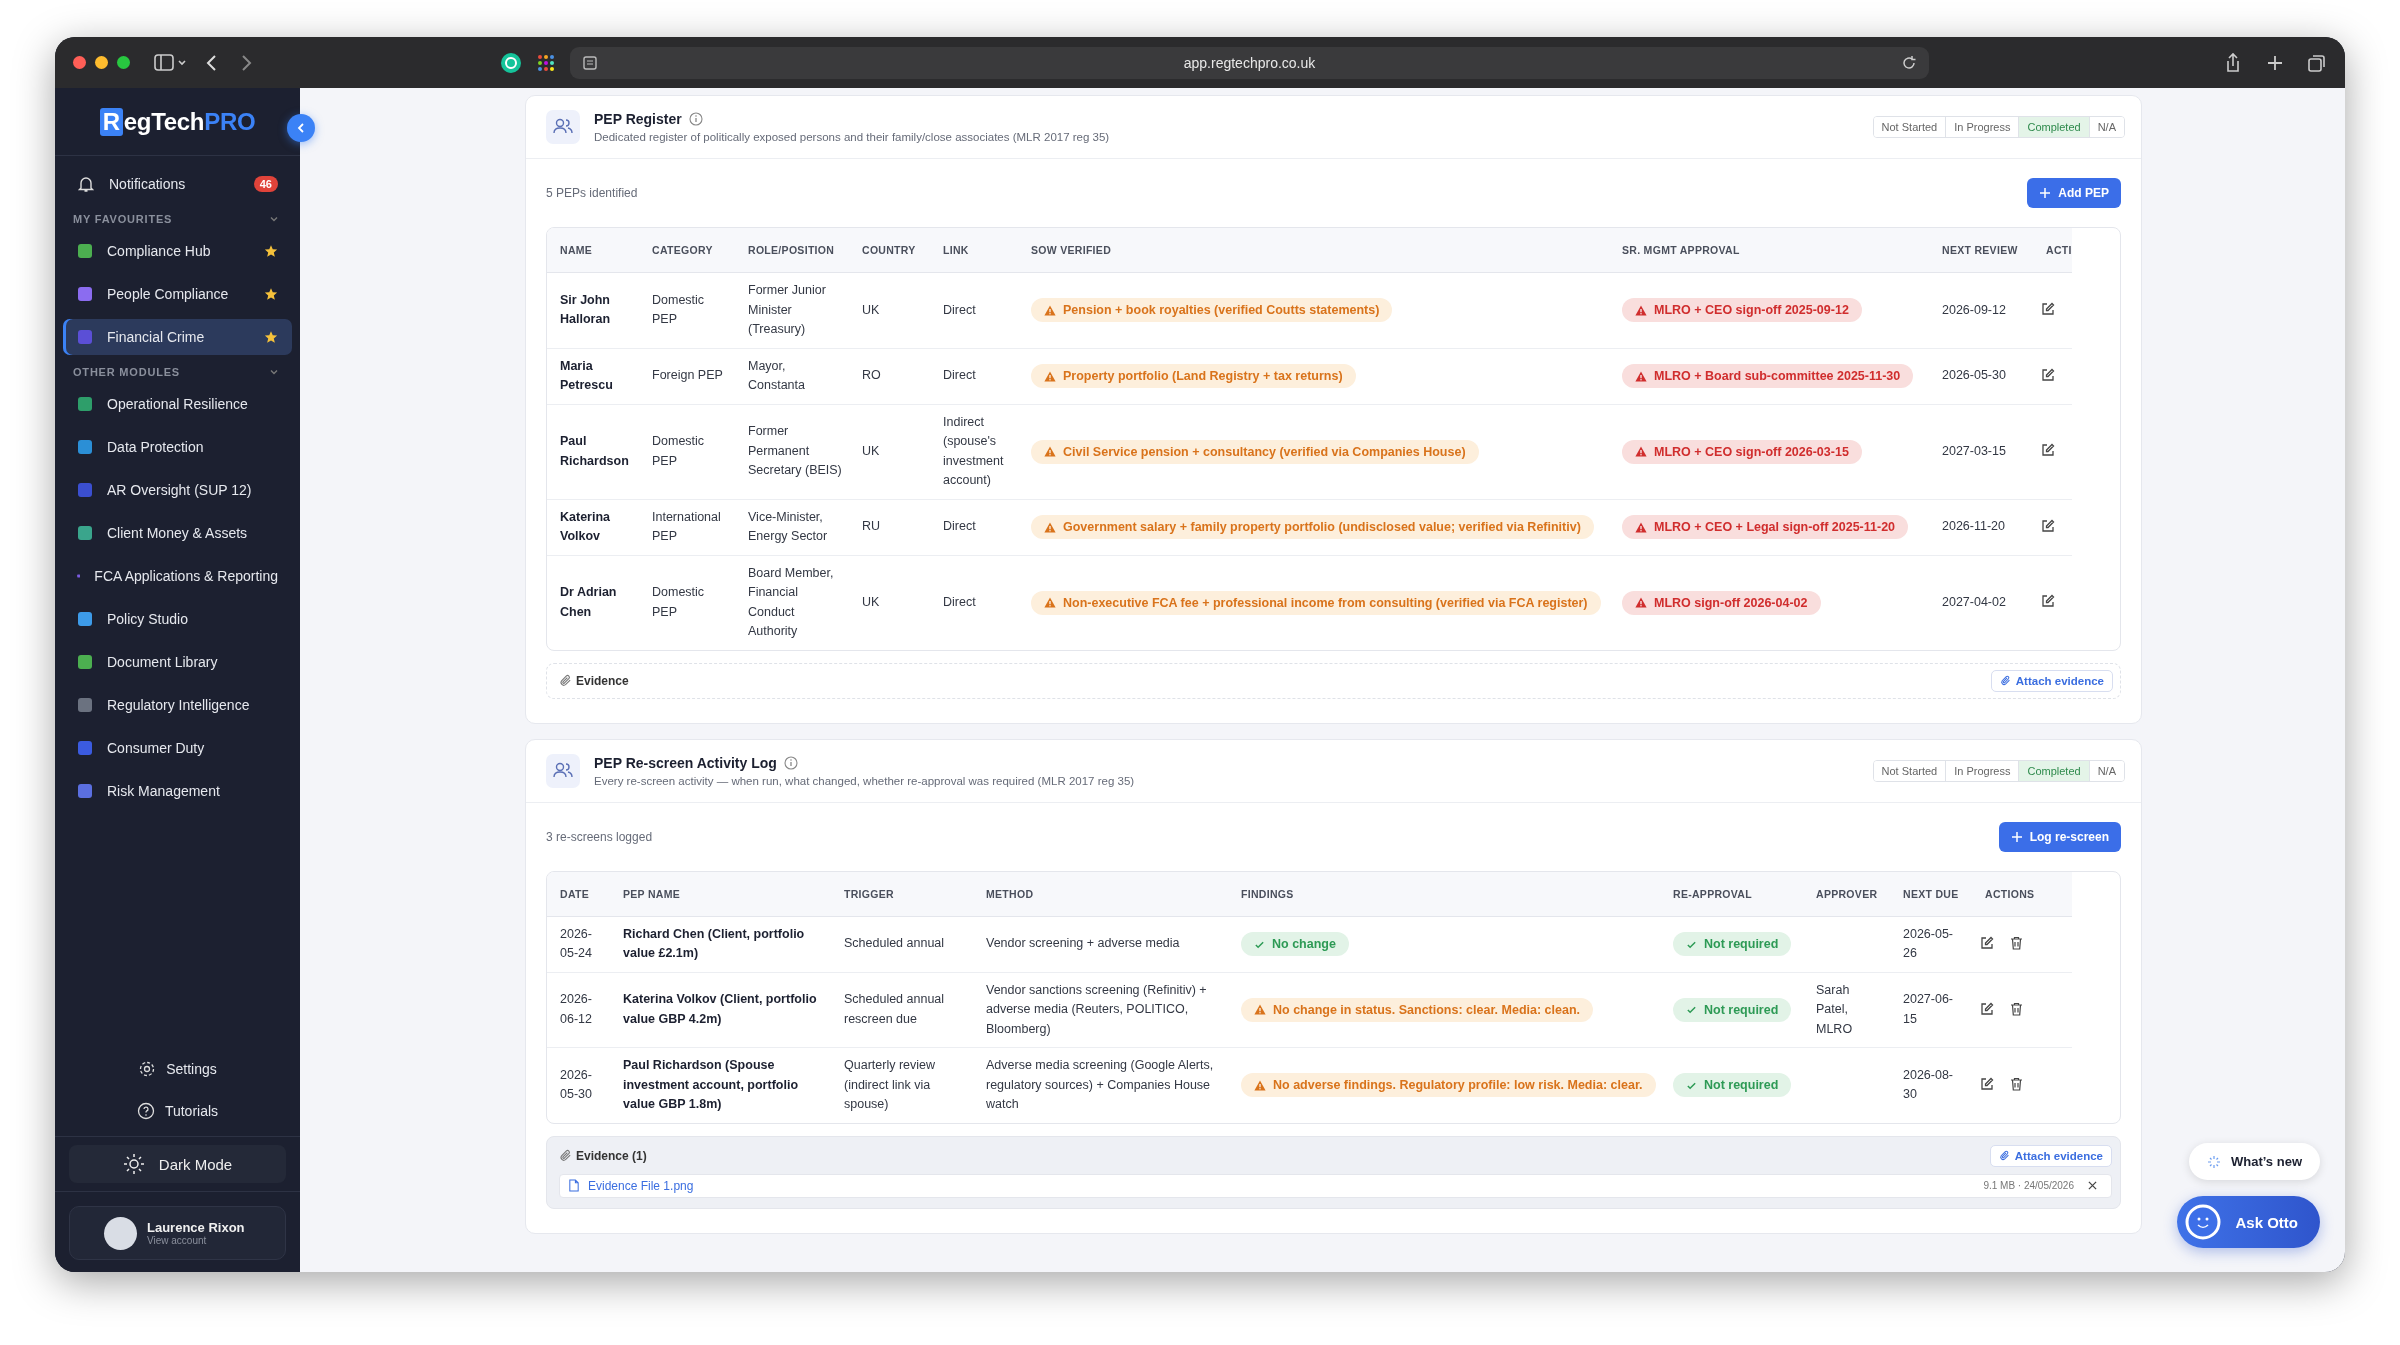 This screenshot has width=2400, height=1345. What do you see at coordinates (1282, 1185) in the screenshot?
I see `file-link: Evidence File 1.png` at bounding box center [1282, 1185].